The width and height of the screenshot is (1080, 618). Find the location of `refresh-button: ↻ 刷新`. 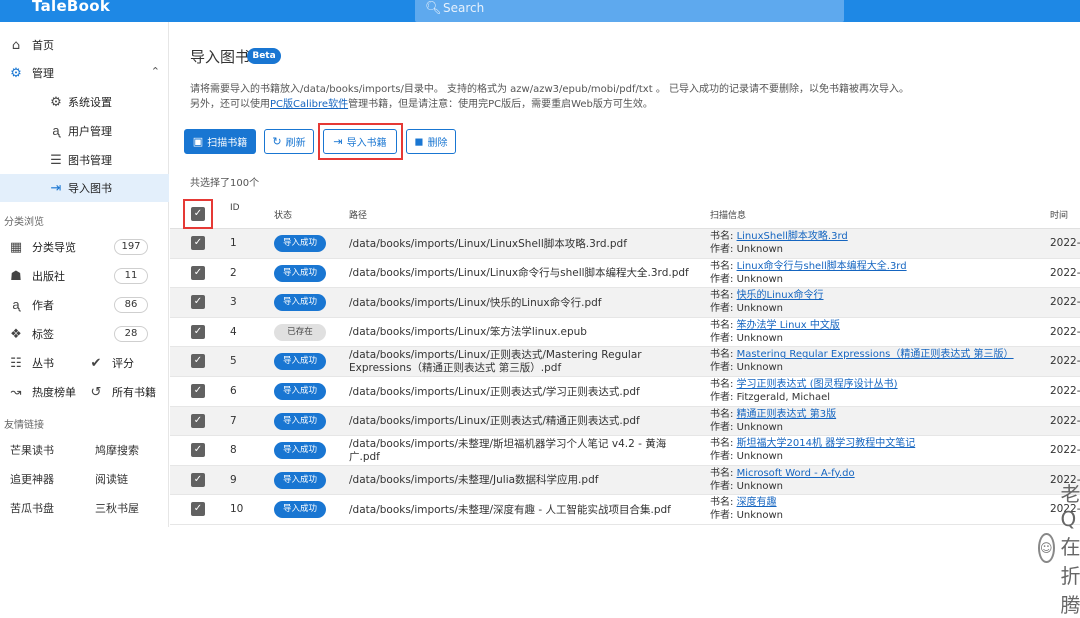

refresh-button: ↻ 刷新 is located at coordinates (289, 141).